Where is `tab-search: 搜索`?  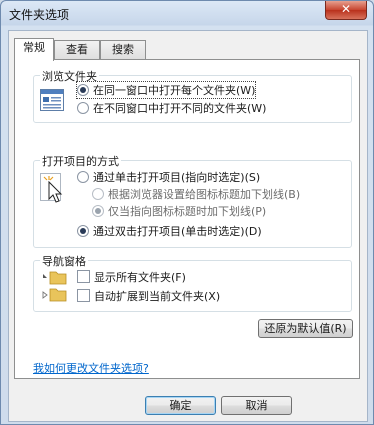 tab-search: 搜索 is located at coordinates (123, 49).